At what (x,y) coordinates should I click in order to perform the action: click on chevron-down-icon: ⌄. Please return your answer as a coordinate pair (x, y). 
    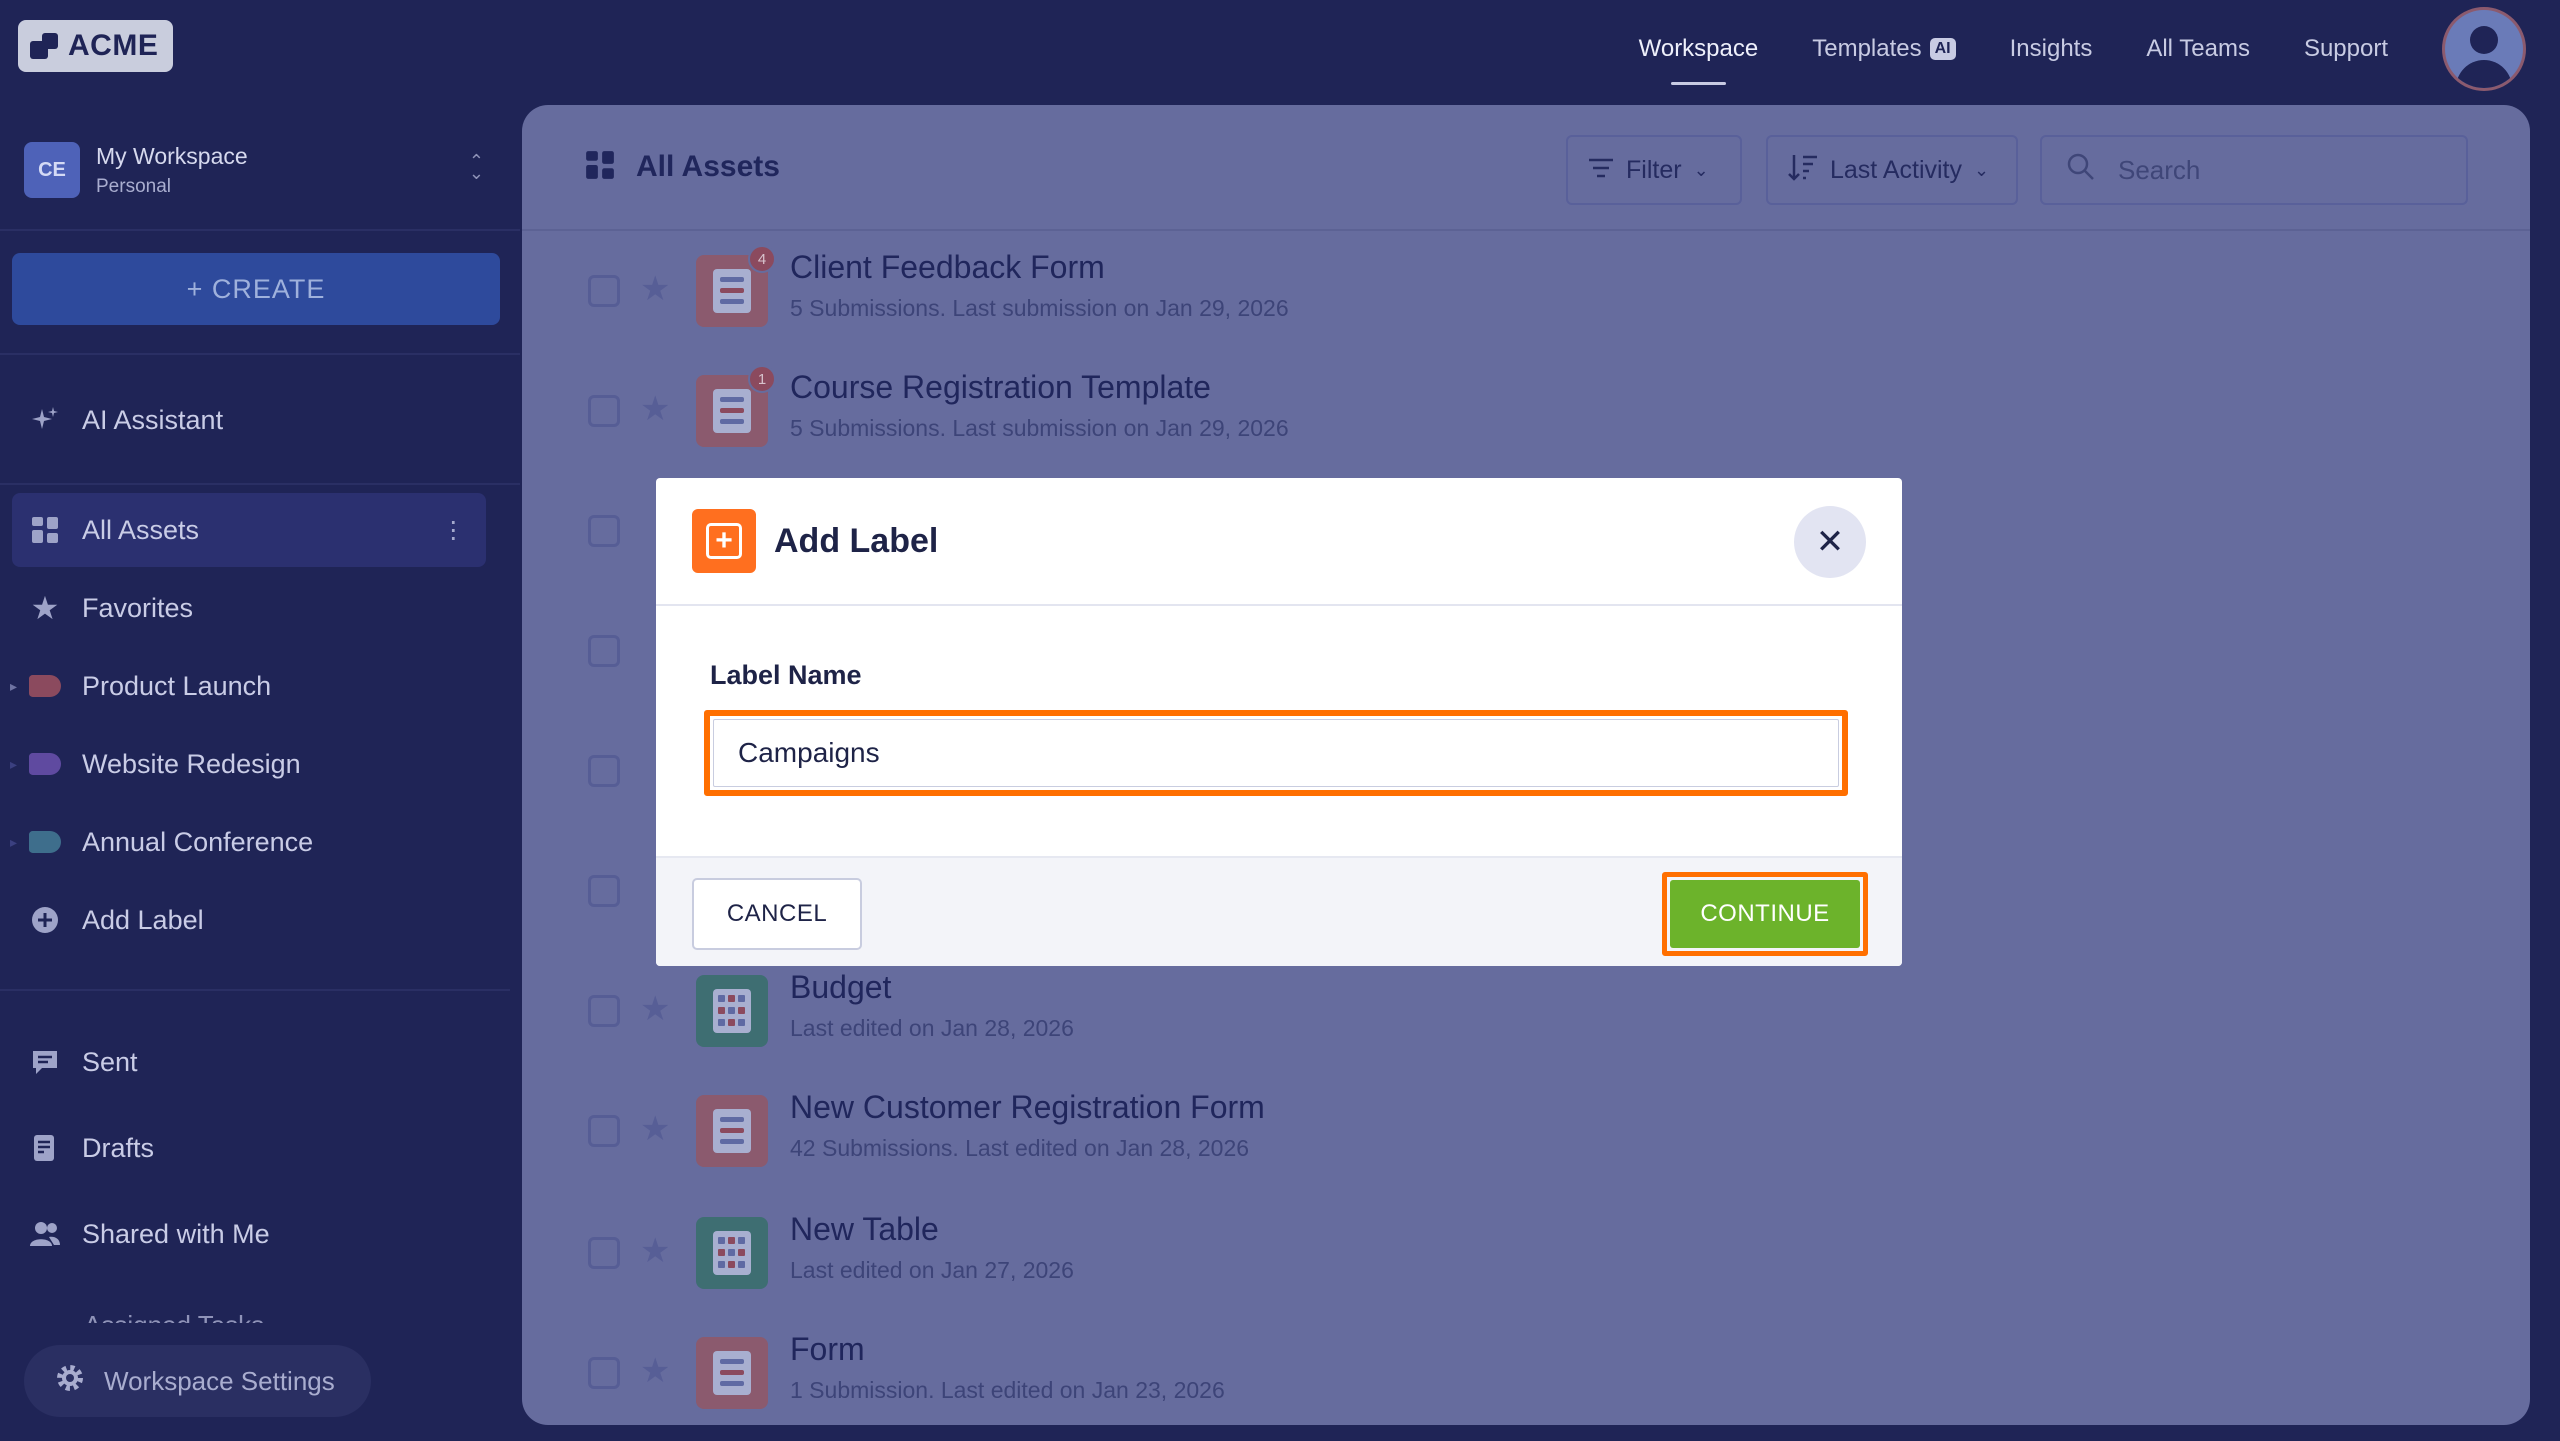
    Looking at the image, I should click on (1982, 169).